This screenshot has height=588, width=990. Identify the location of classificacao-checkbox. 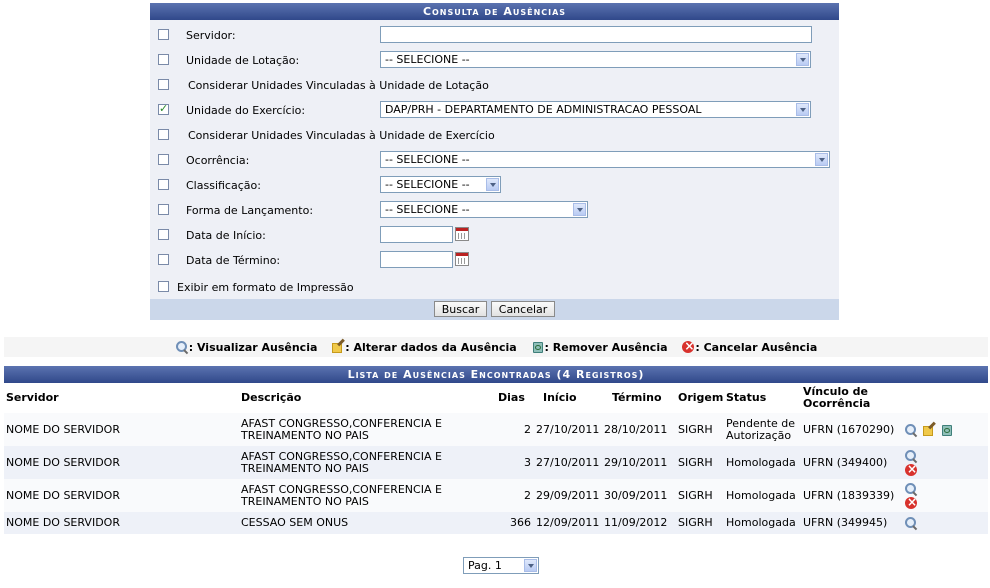
(163, 184).